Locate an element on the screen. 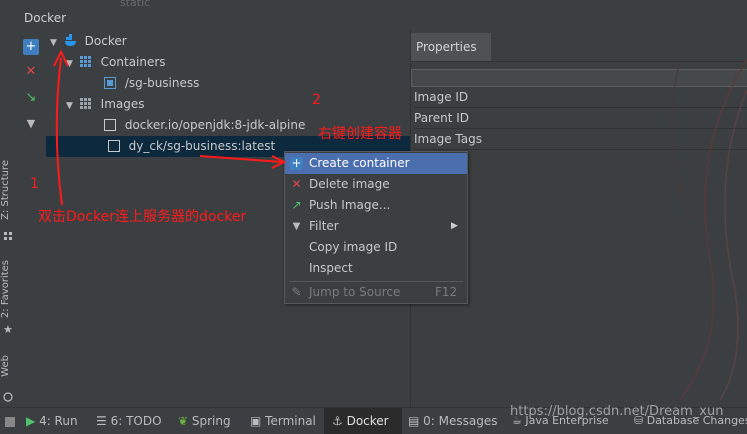 This screenshot has width=747, height=434. tab-todo: ☰ 6: TODO is located at coordinates (129, 421).